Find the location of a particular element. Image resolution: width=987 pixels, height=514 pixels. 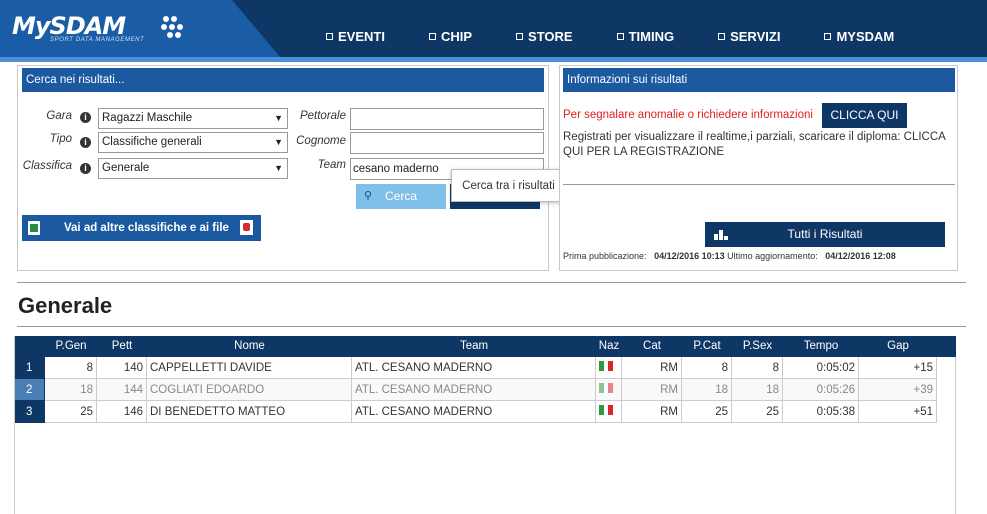

col-gap: Gap is located at coordinates (898, 346).